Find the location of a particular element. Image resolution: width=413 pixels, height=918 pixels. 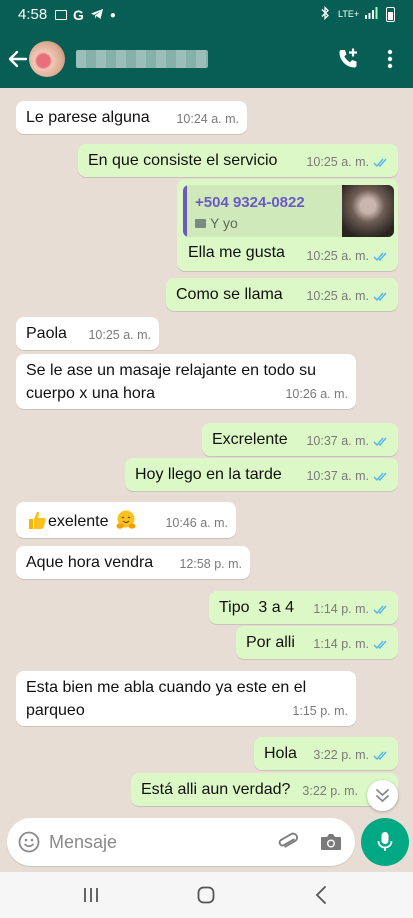

message-text: Ella me gusta is located at coordinates (236, 252).